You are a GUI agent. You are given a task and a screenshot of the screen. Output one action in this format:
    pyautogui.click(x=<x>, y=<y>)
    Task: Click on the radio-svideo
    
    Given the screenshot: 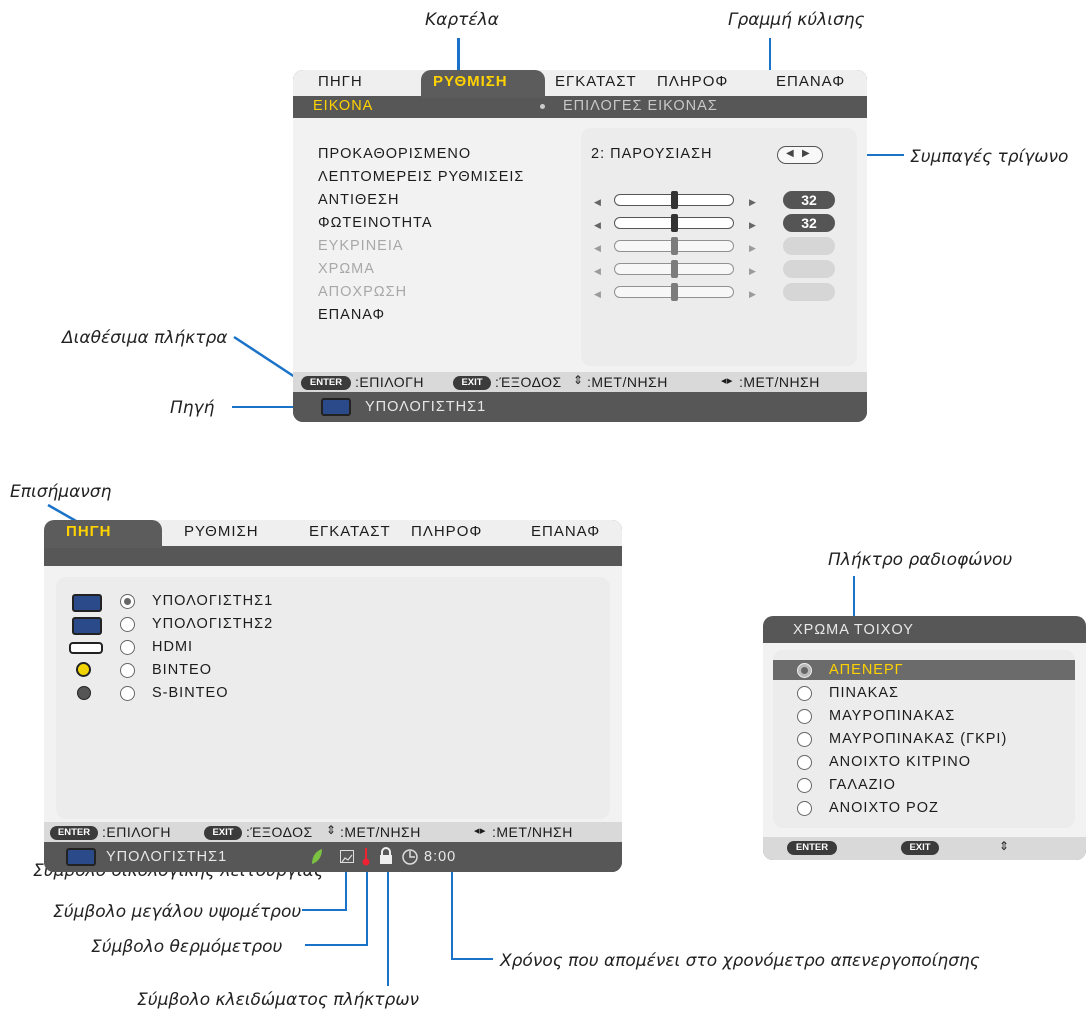 What is the action you would take?
    pyautogui.click(x=127, y=693)
    